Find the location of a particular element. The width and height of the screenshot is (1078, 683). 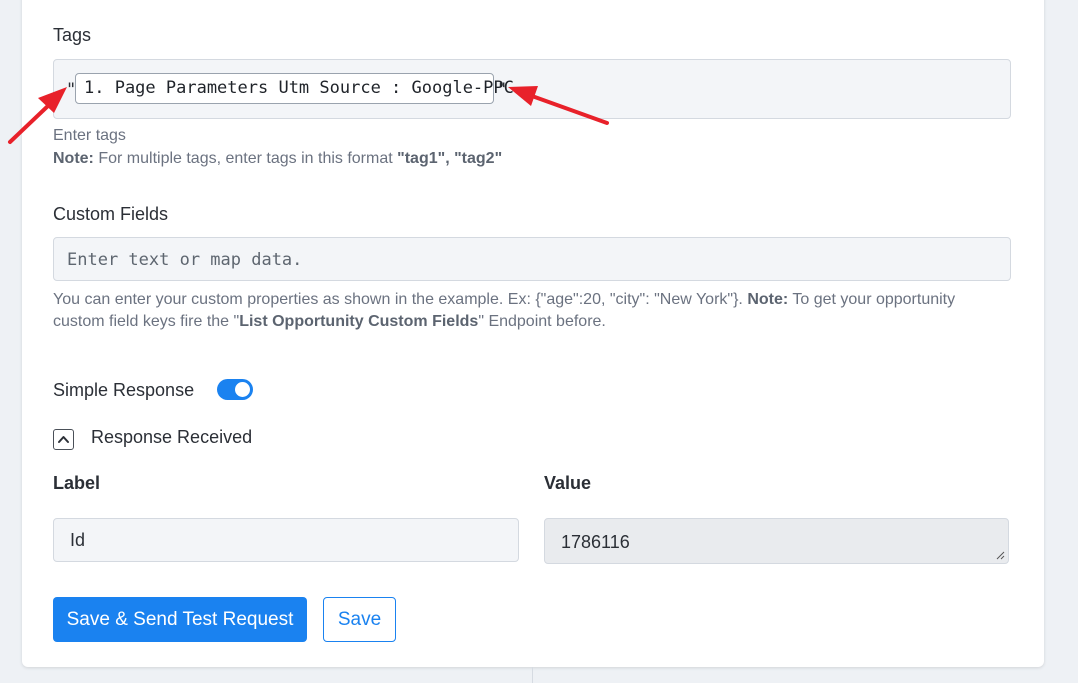

custom-fields-note-label: Note: is located at coordinates (768, 299).